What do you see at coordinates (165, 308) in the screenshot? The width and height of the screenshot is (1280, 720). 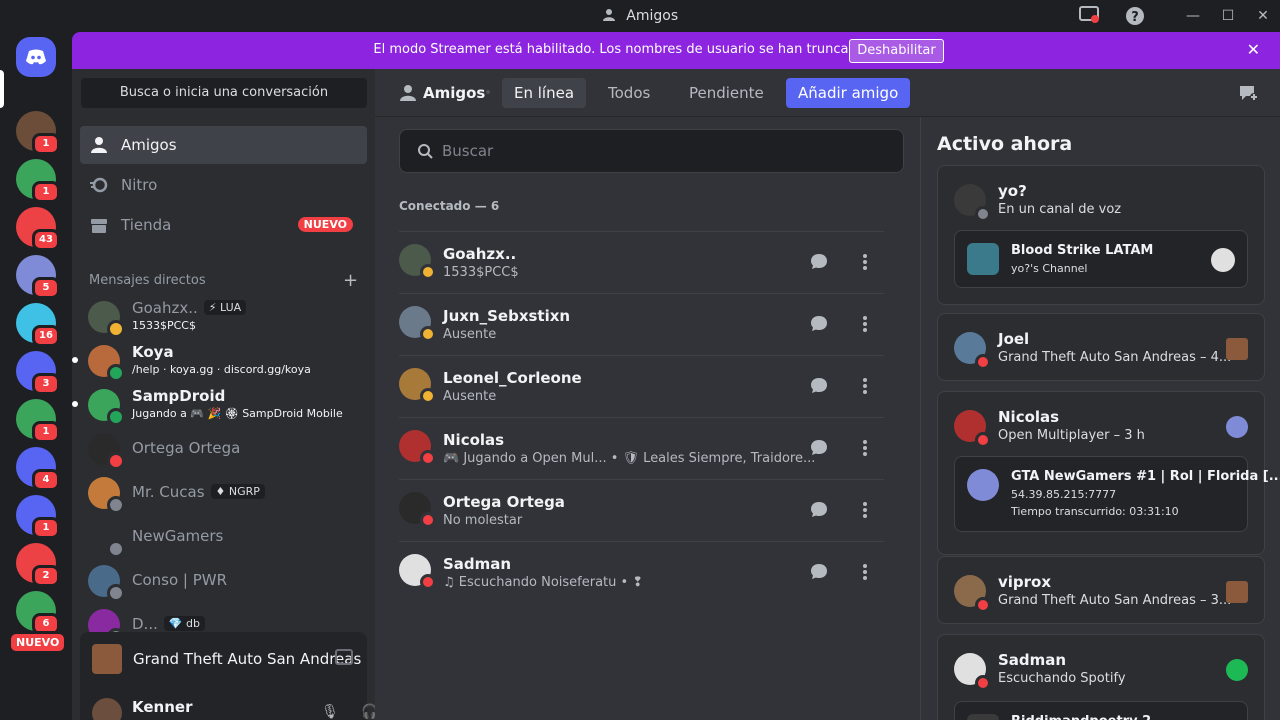 I see `dm-name-text: Goahzx..` at bounding box center [165, 308].